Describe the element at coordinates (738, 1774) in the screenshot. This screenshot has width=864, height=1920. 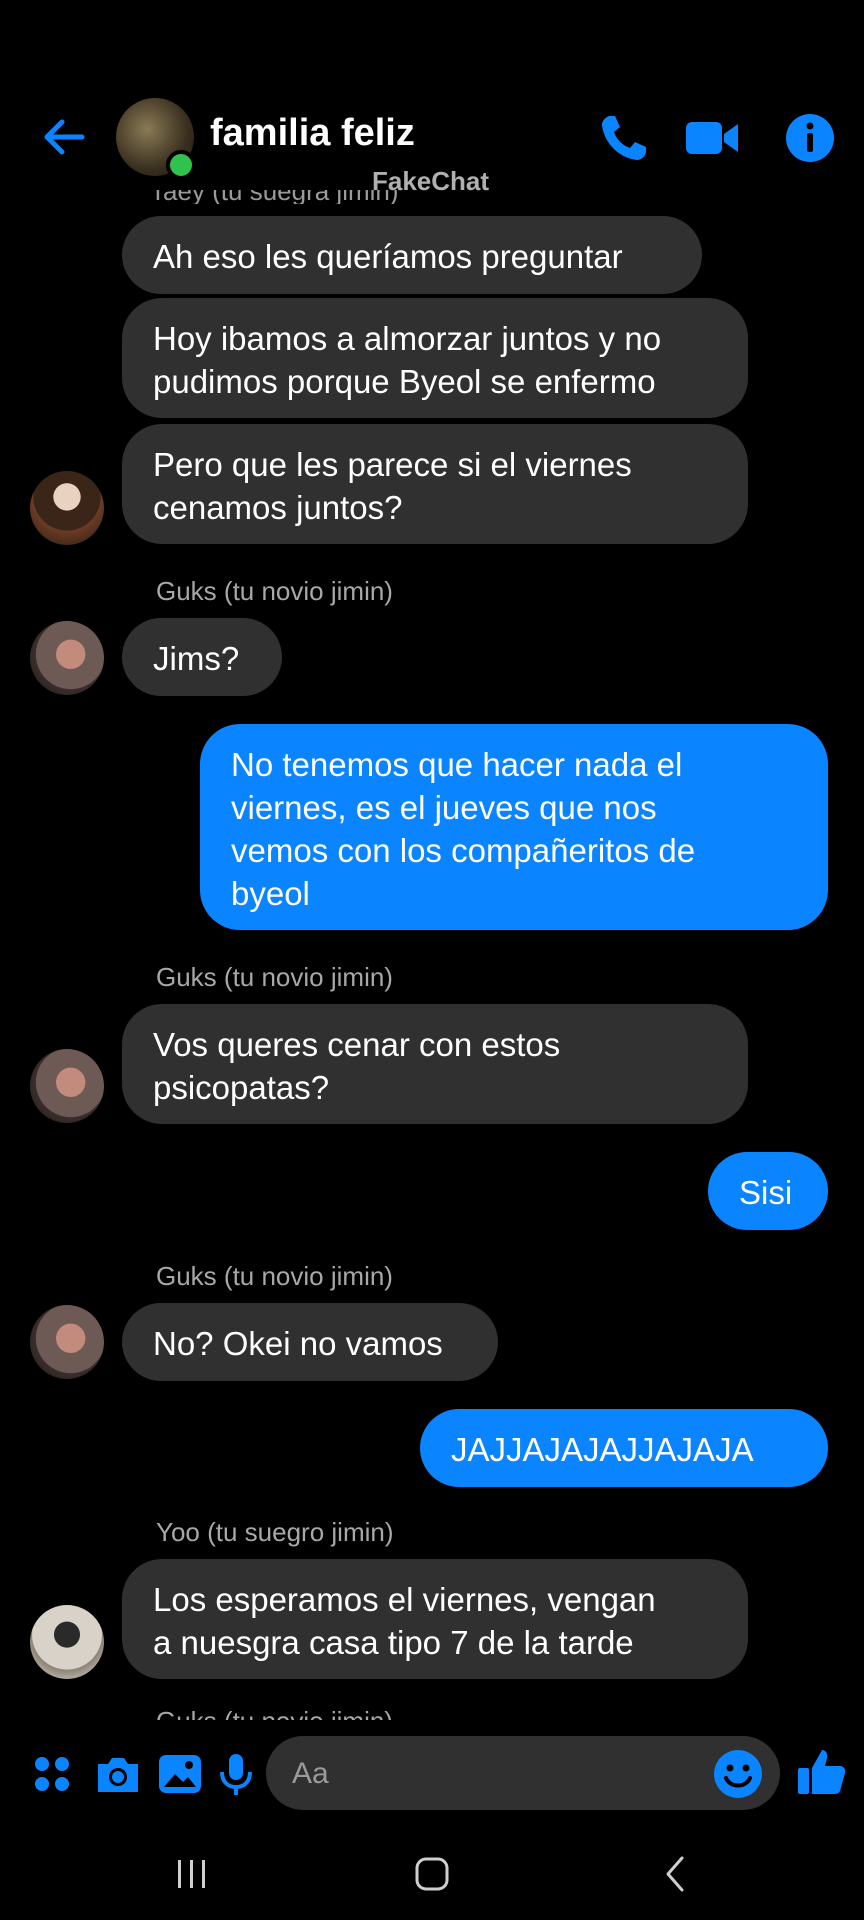
I see `emoji-icon` at that location.